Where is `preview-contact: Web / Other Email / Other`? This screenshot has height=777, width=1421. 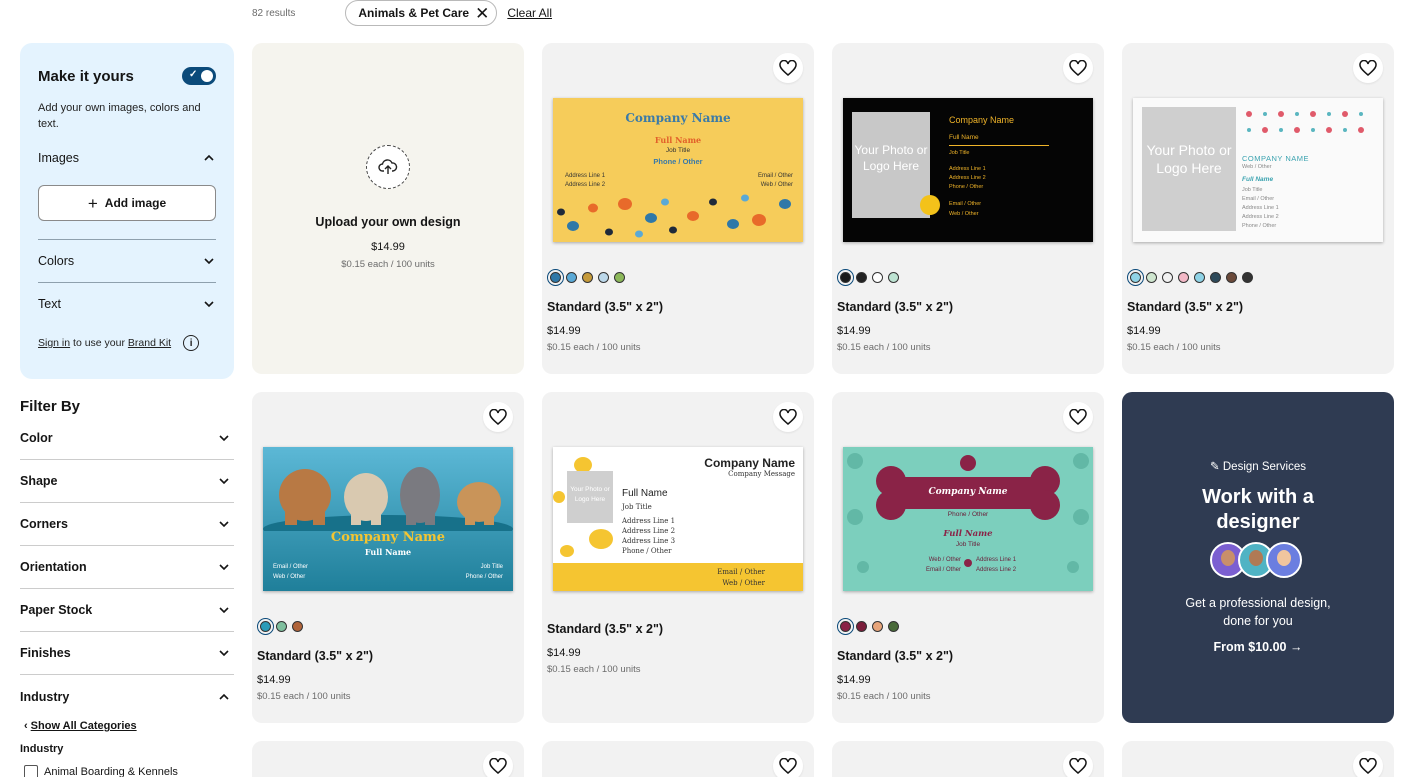
preview-contact: Web / Other Email / Other is located at coordinates (926, 565).